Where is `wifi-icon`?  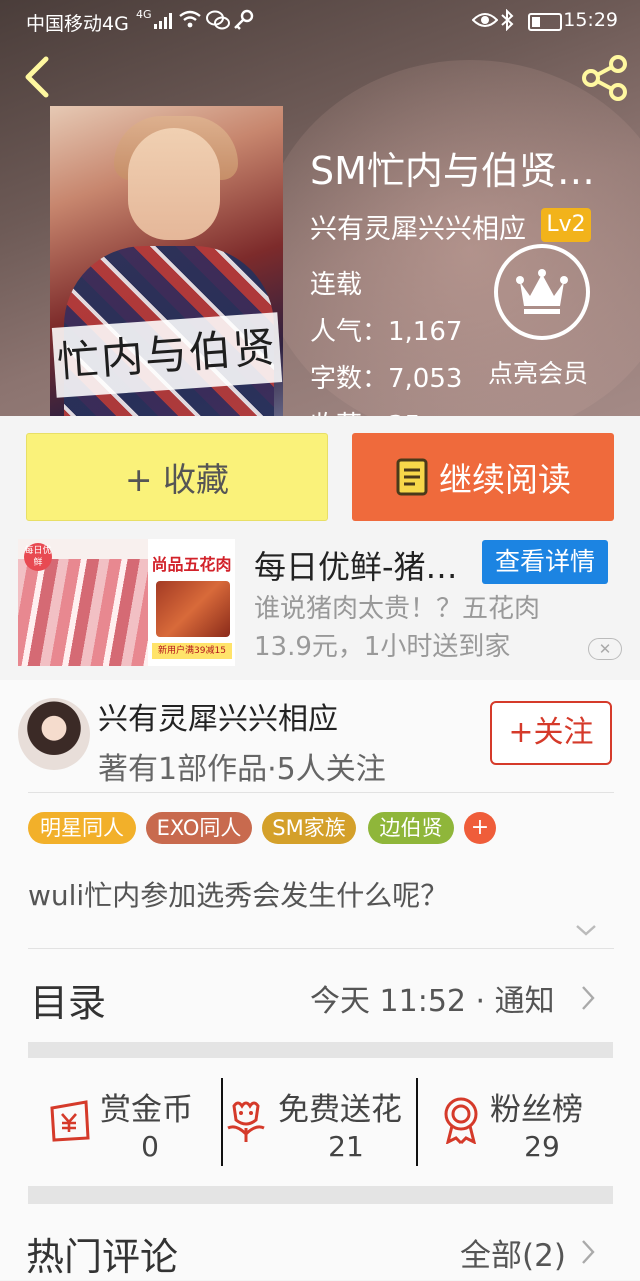 wifi-icon is located at coordinates (190, 21).